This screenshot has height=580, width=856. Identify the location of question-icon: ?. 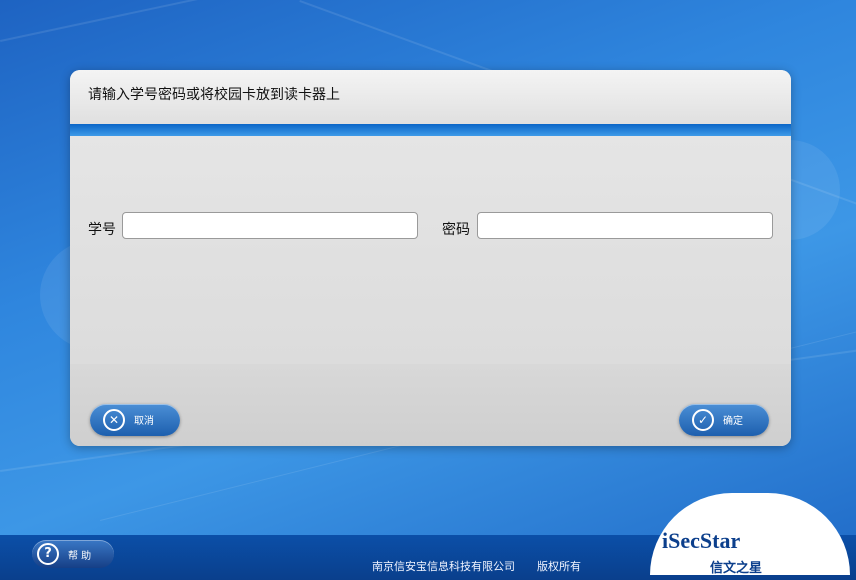
(48, 554).